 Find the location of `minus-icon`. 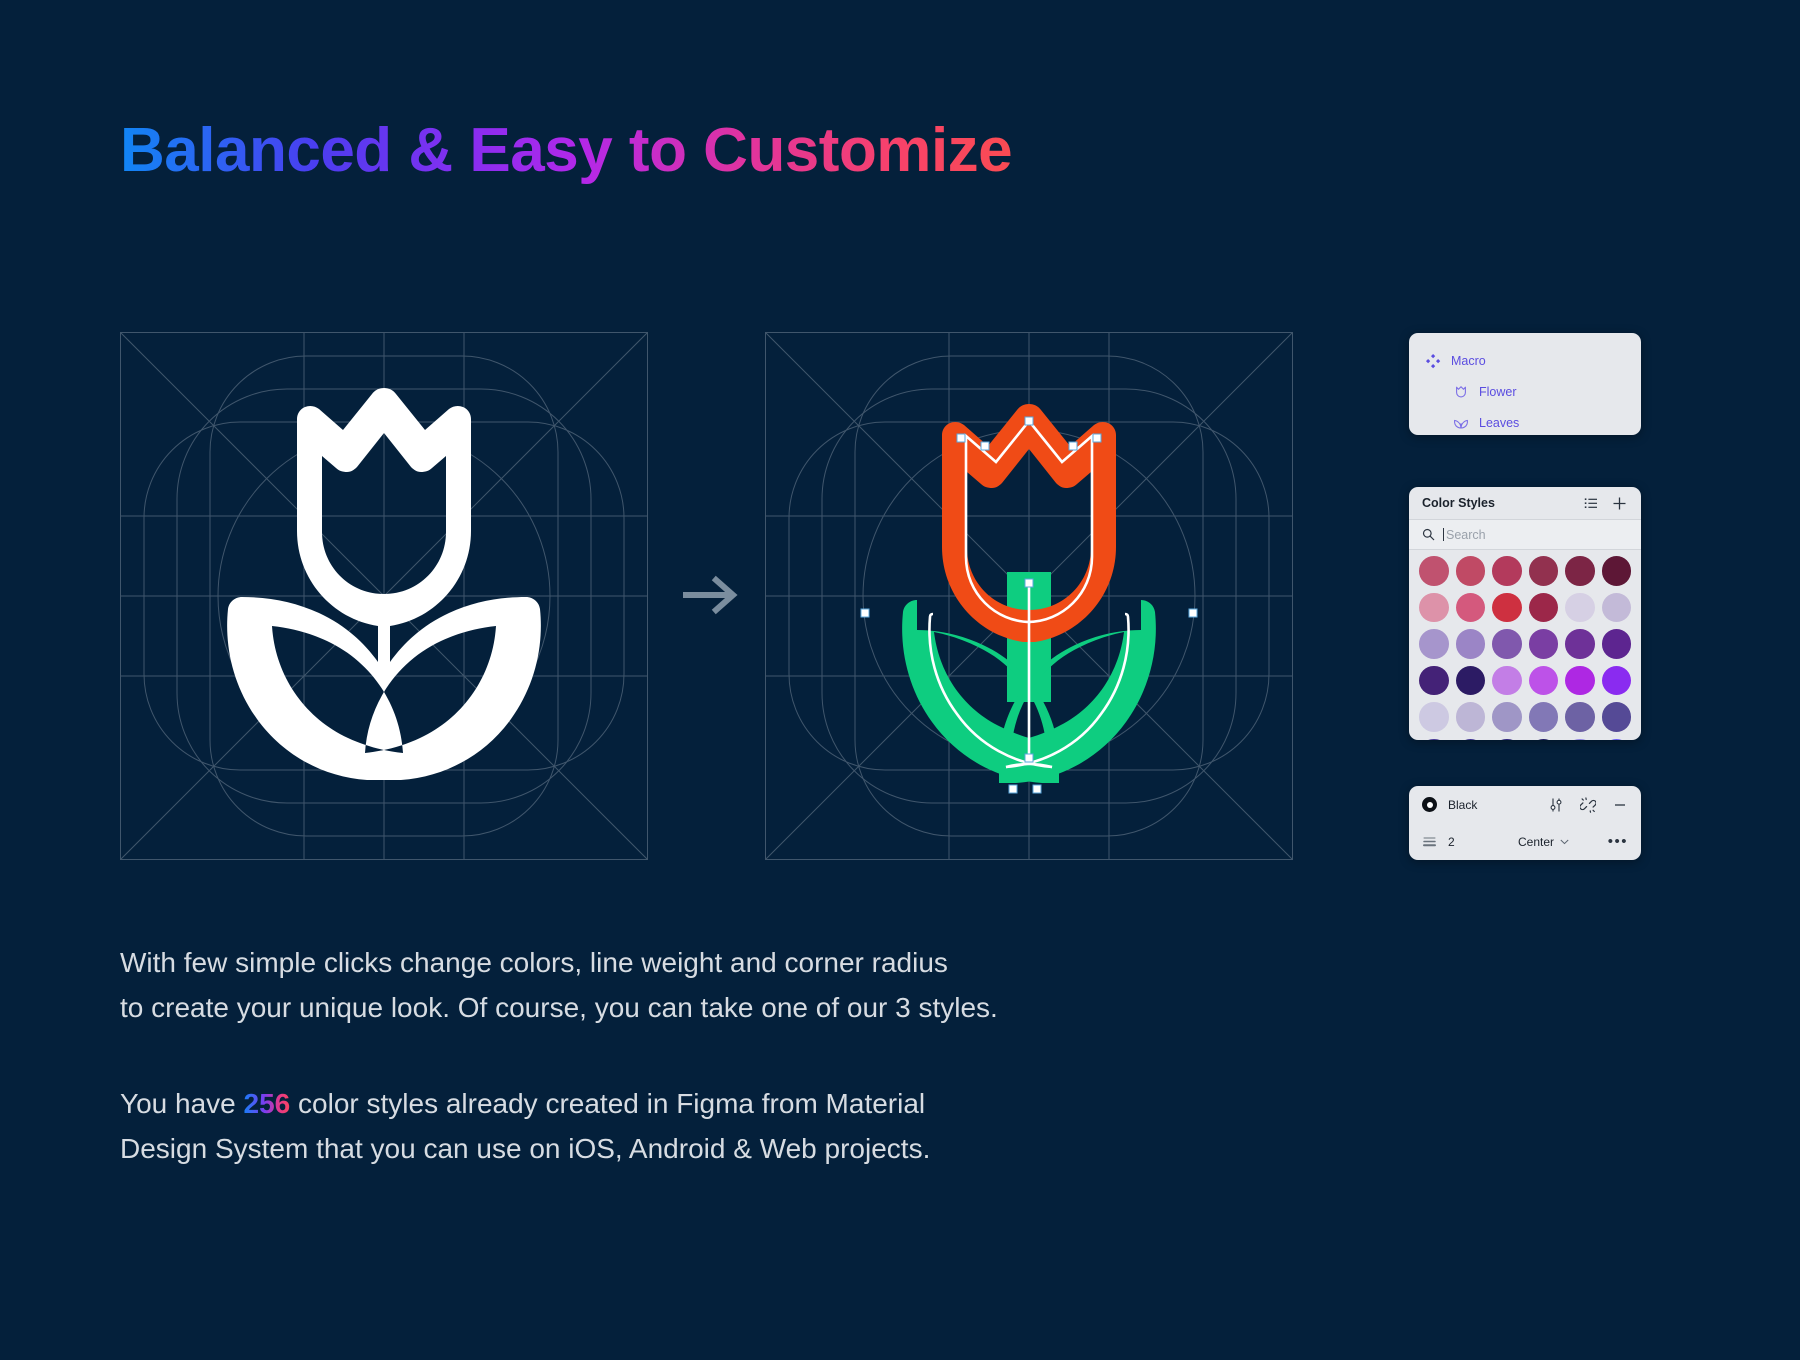

minus-icon is located at coordinates (1620, 805).